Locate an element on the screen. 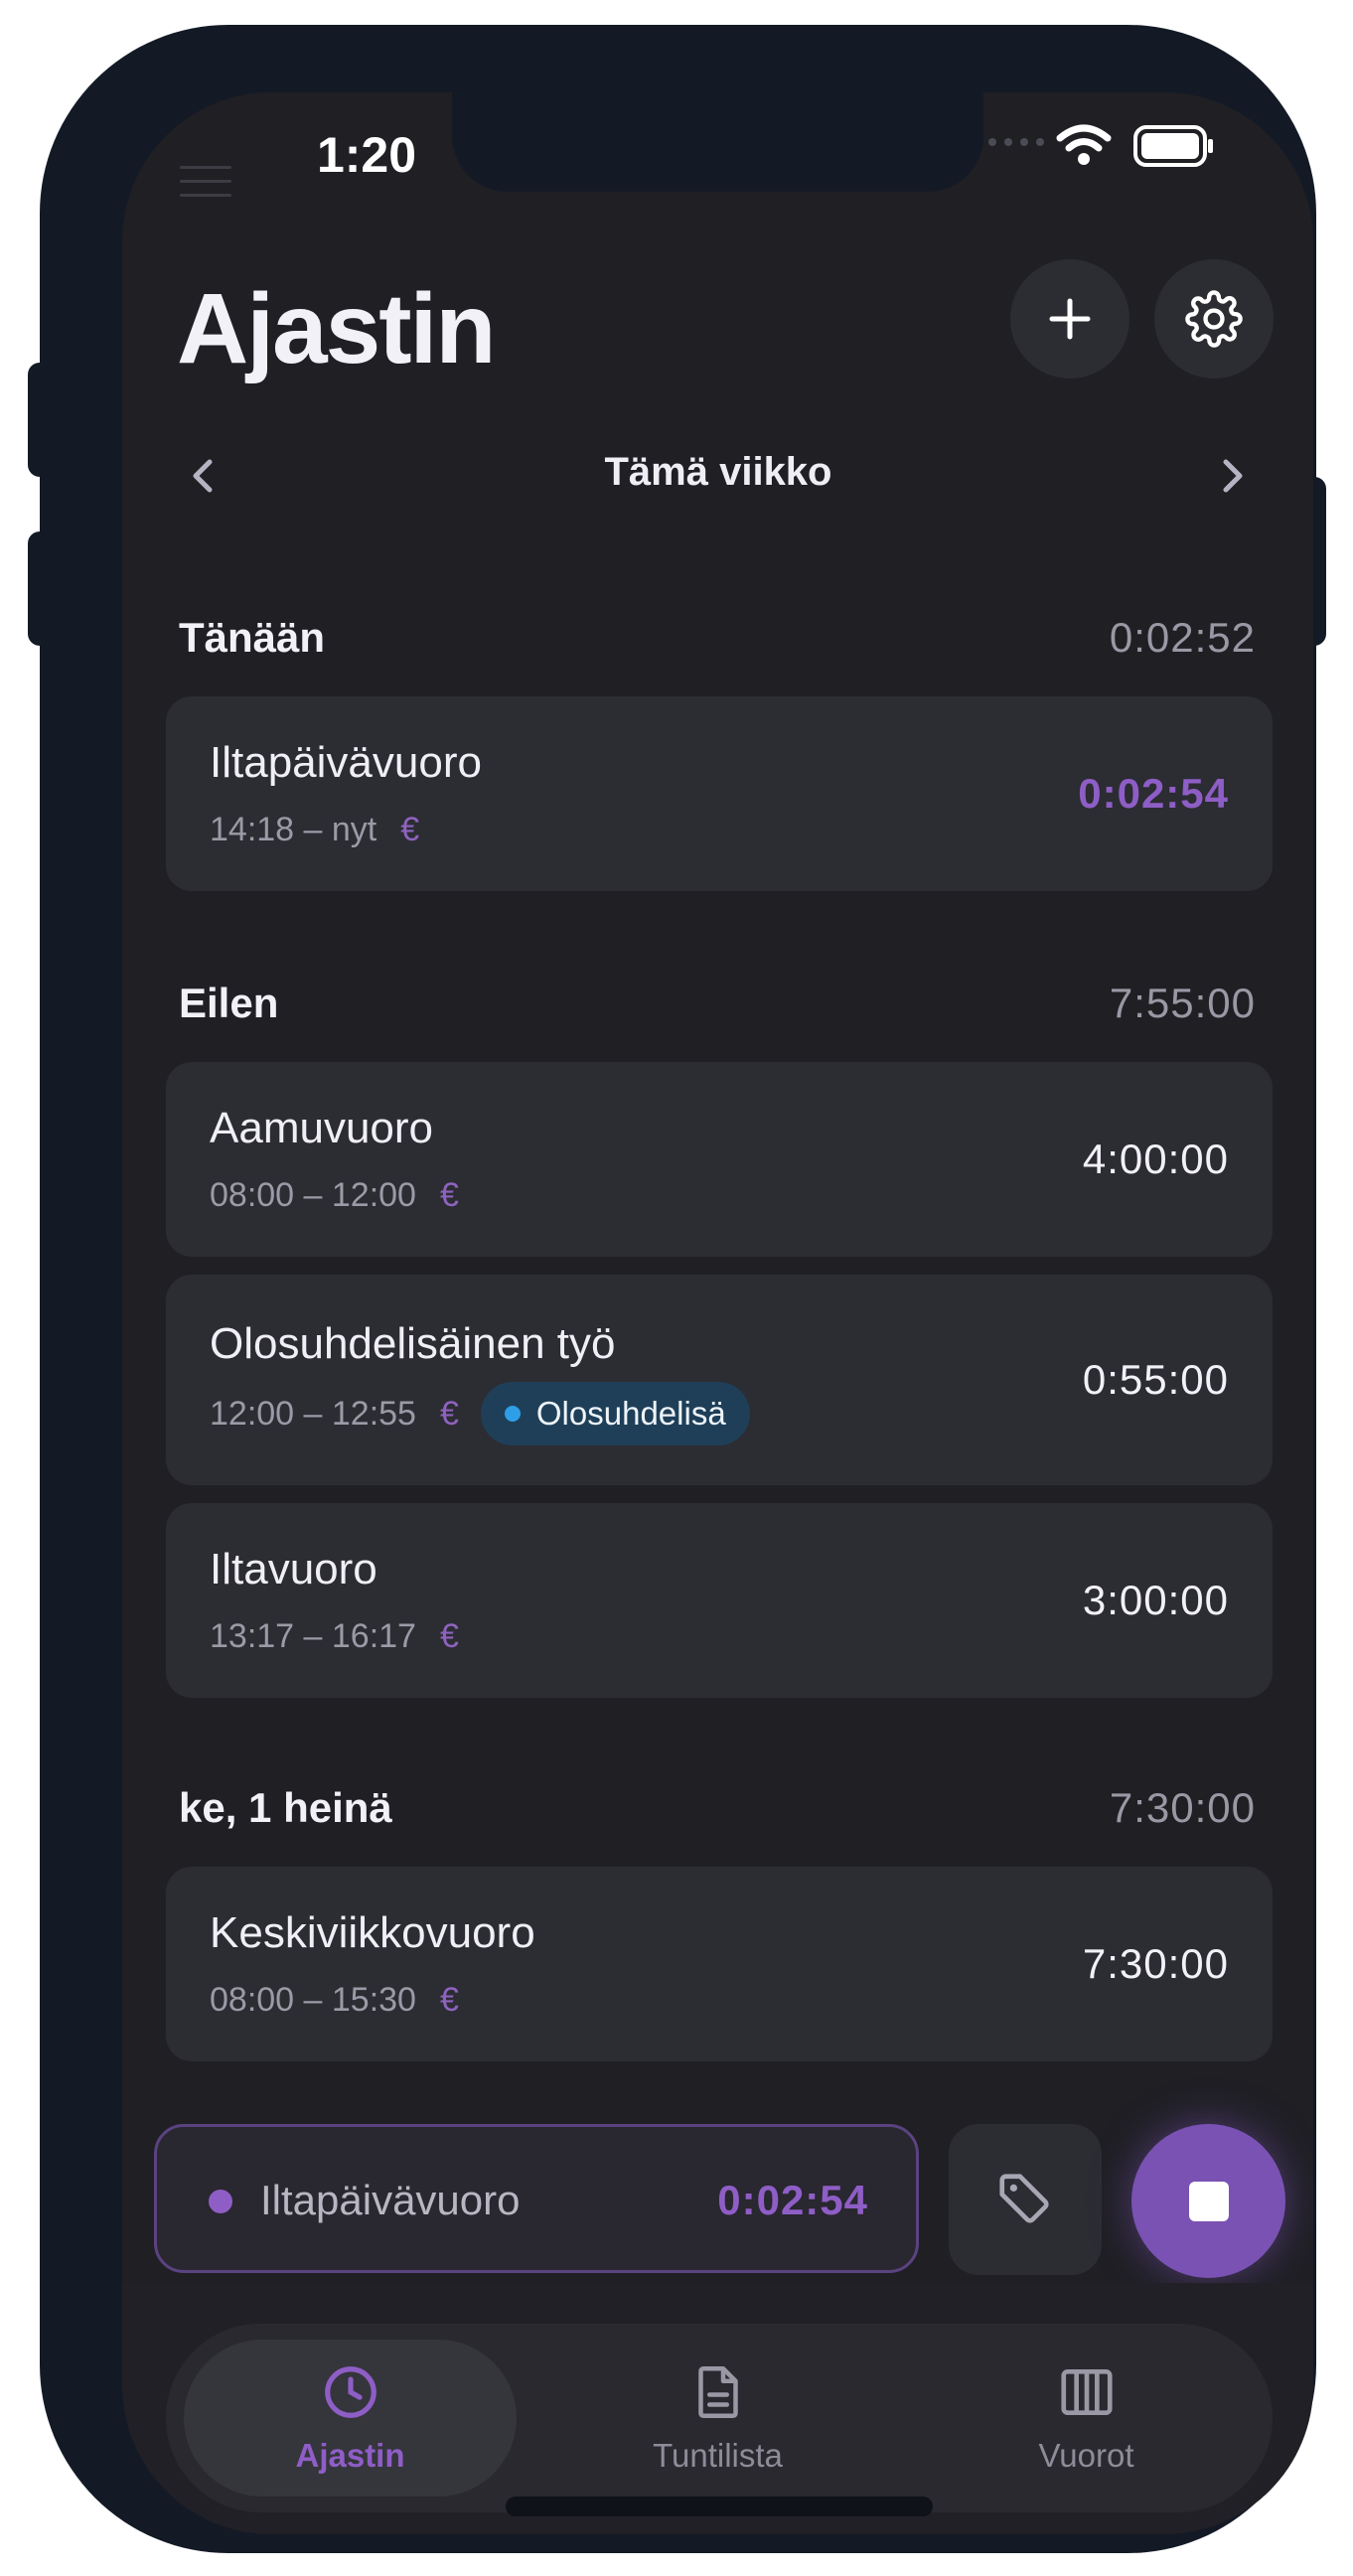 Image resolution: width=1353 pixels, height=2576 pixels. notch is located at coordinates (717, 142).